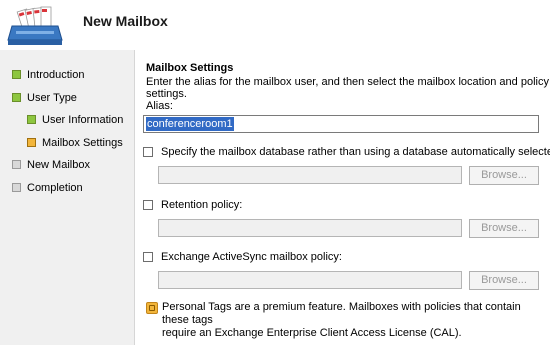  What do you see at coordinates (148, 205) in the screenshot?
I see `retention-checkbox` at bounding box center [148, 205].